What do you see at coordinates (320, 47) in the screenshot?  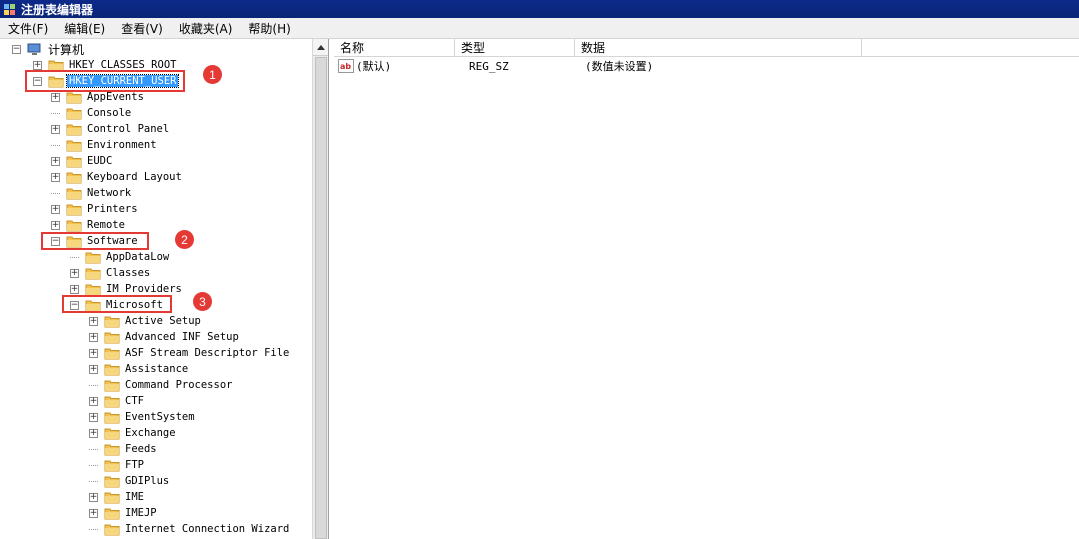 I see `scroll-up-arrow-icon` at bounding box center [320, 47].